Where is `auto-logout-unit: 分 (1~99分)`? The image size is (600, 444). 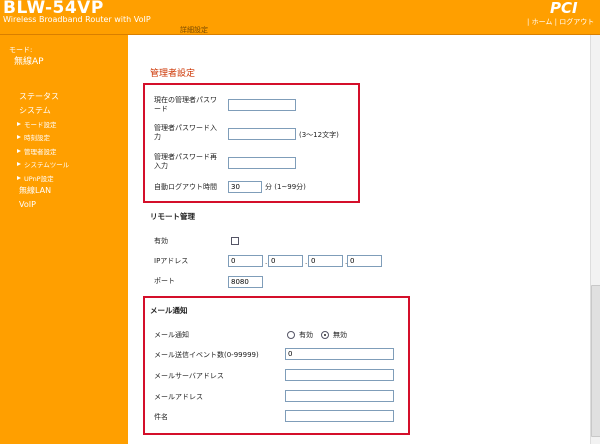
auto-logout-unit: 分 (1~99分) is located at coordinates (285, 187).